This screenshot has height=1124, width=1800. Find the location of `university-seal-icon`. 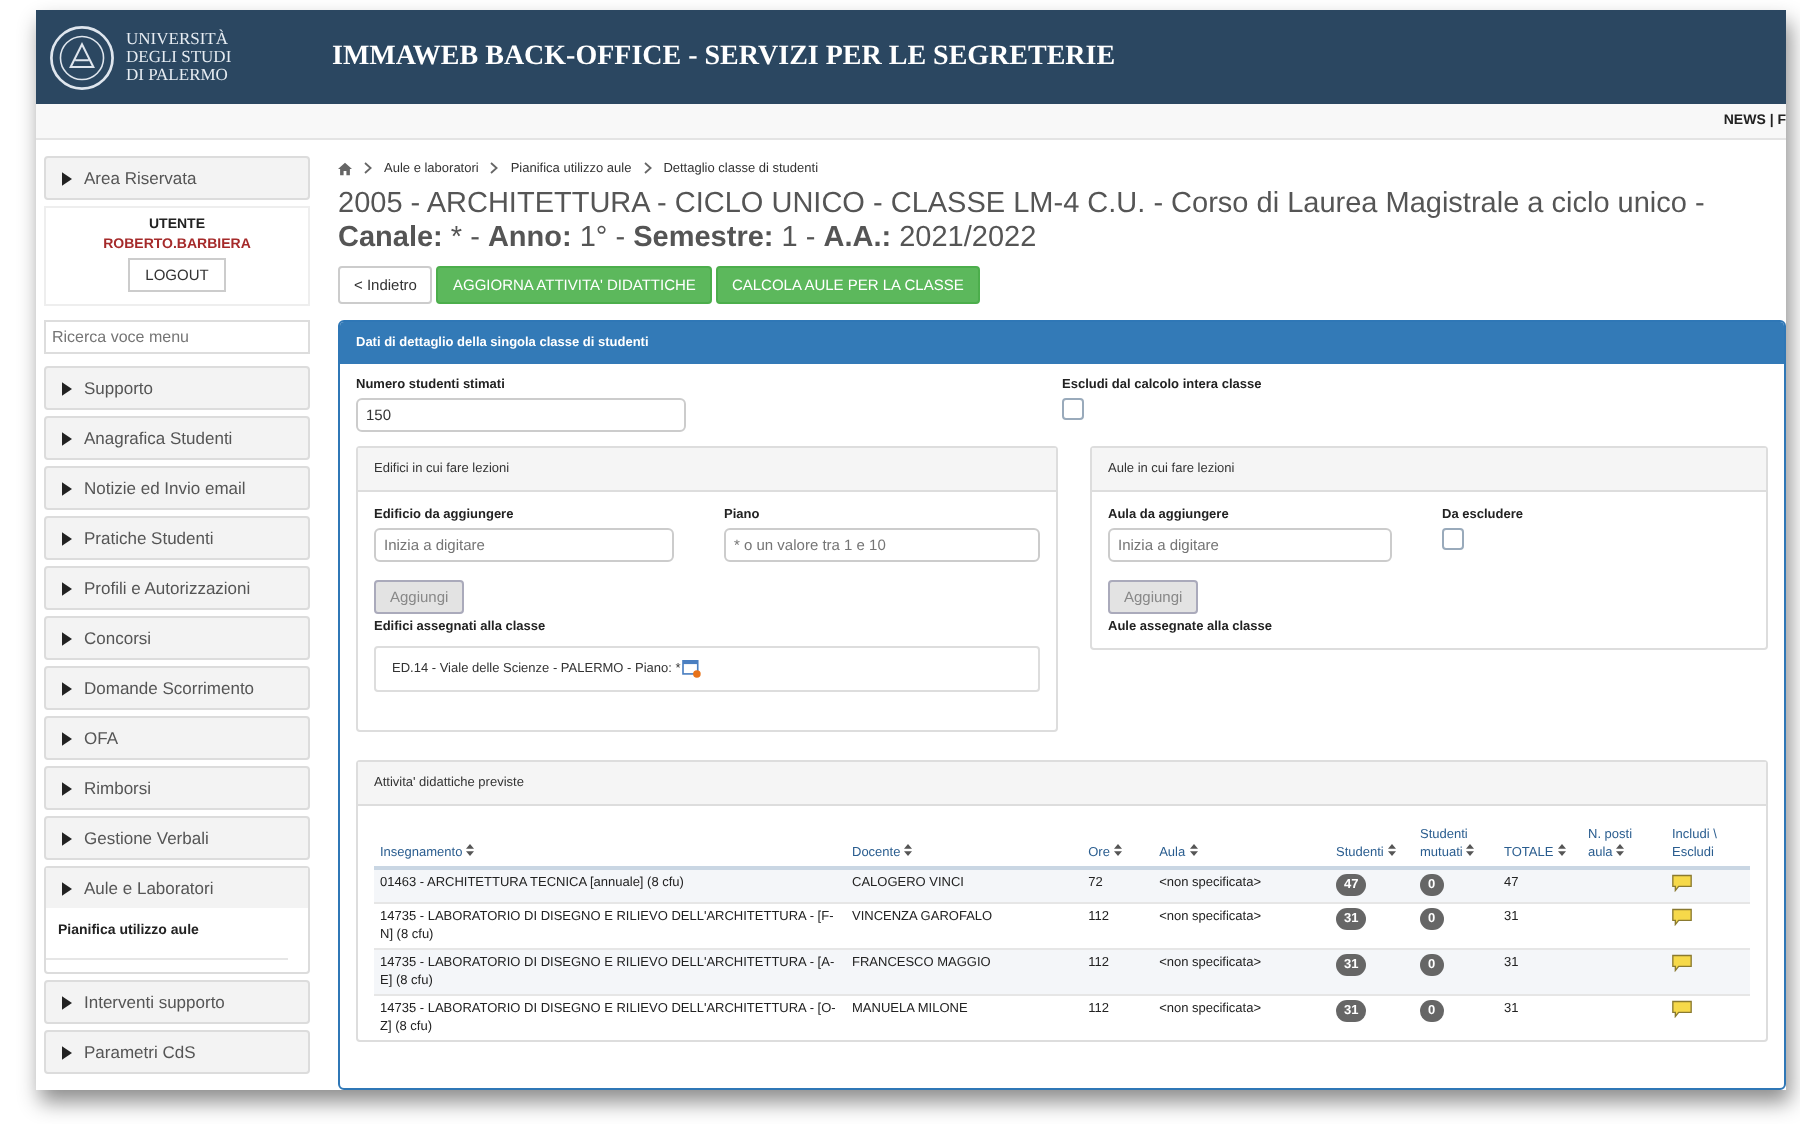

university-seal-icon is located at coordinates (82, 57).